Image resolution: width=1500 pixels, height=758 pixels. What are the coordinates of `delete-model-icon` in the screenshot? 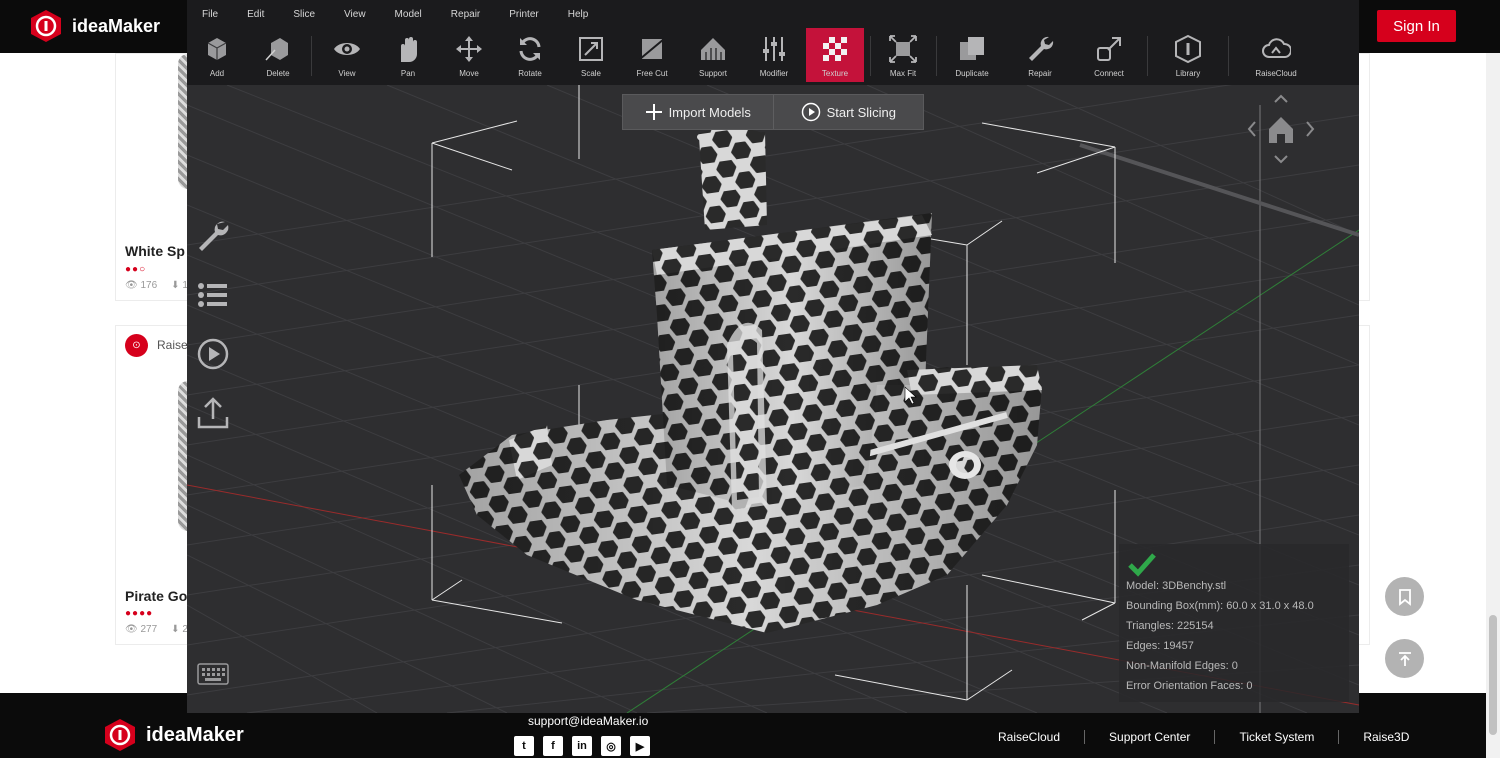 It's located at (276, 49).